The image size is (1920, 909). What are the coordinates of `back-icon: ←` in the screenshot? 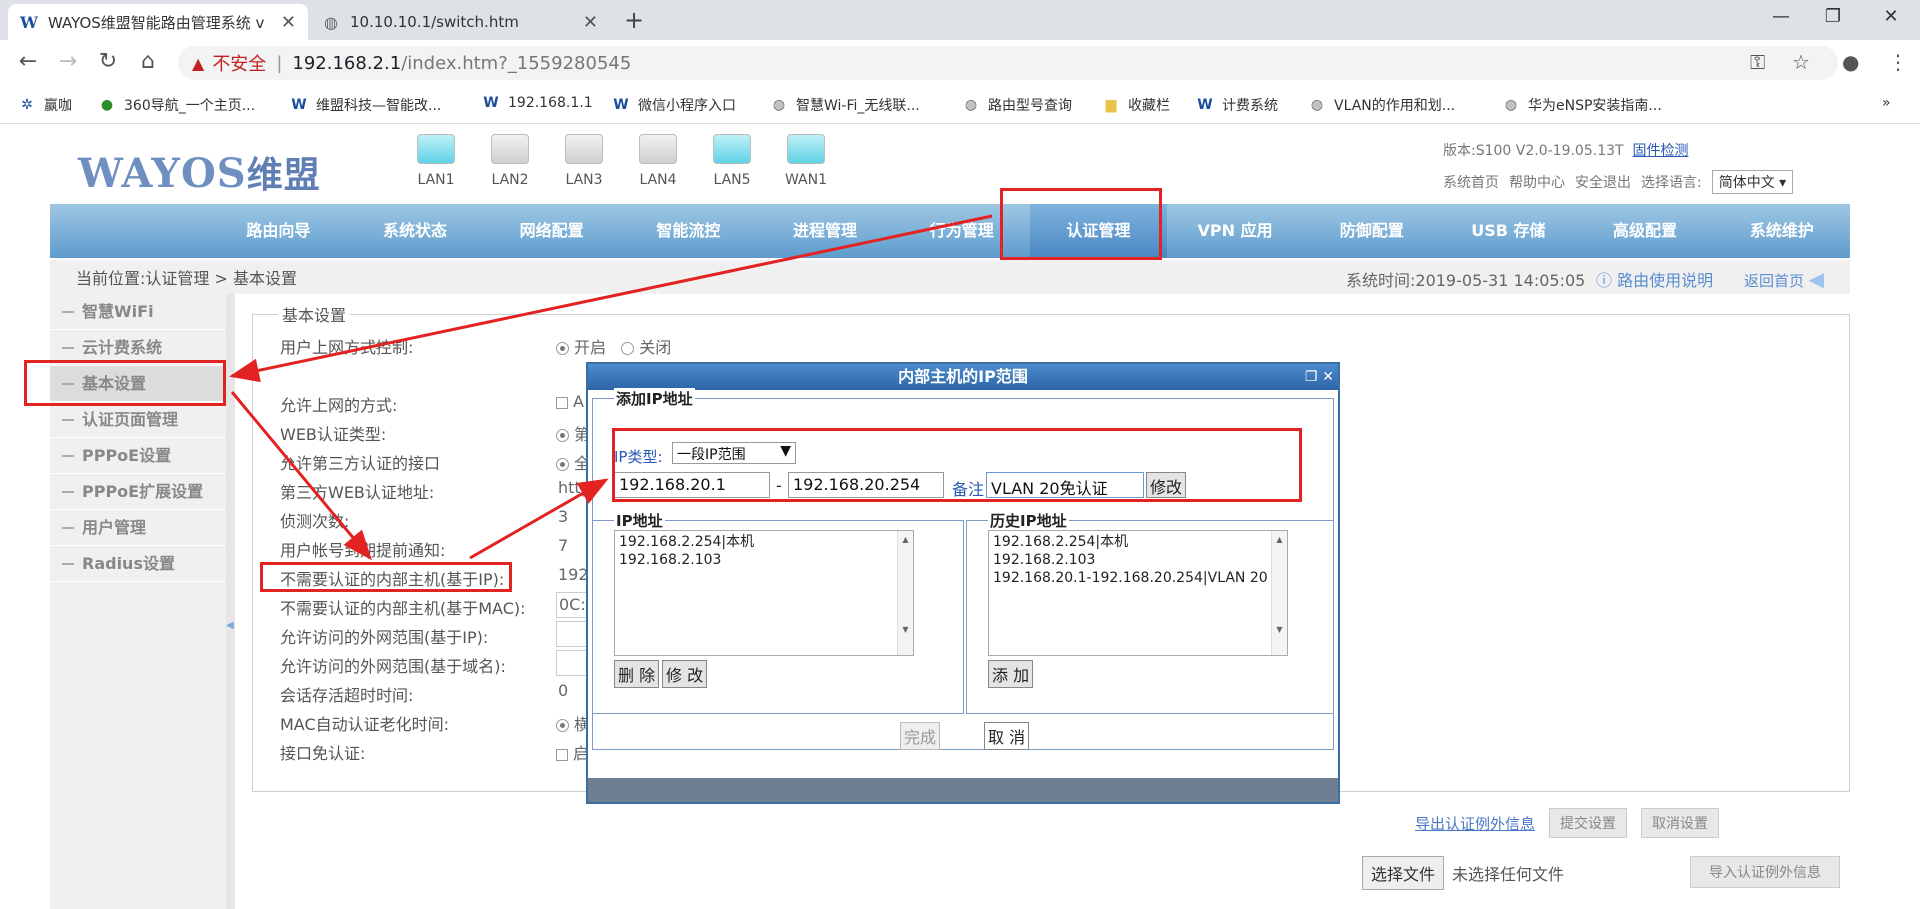 It's located at (28, 61).